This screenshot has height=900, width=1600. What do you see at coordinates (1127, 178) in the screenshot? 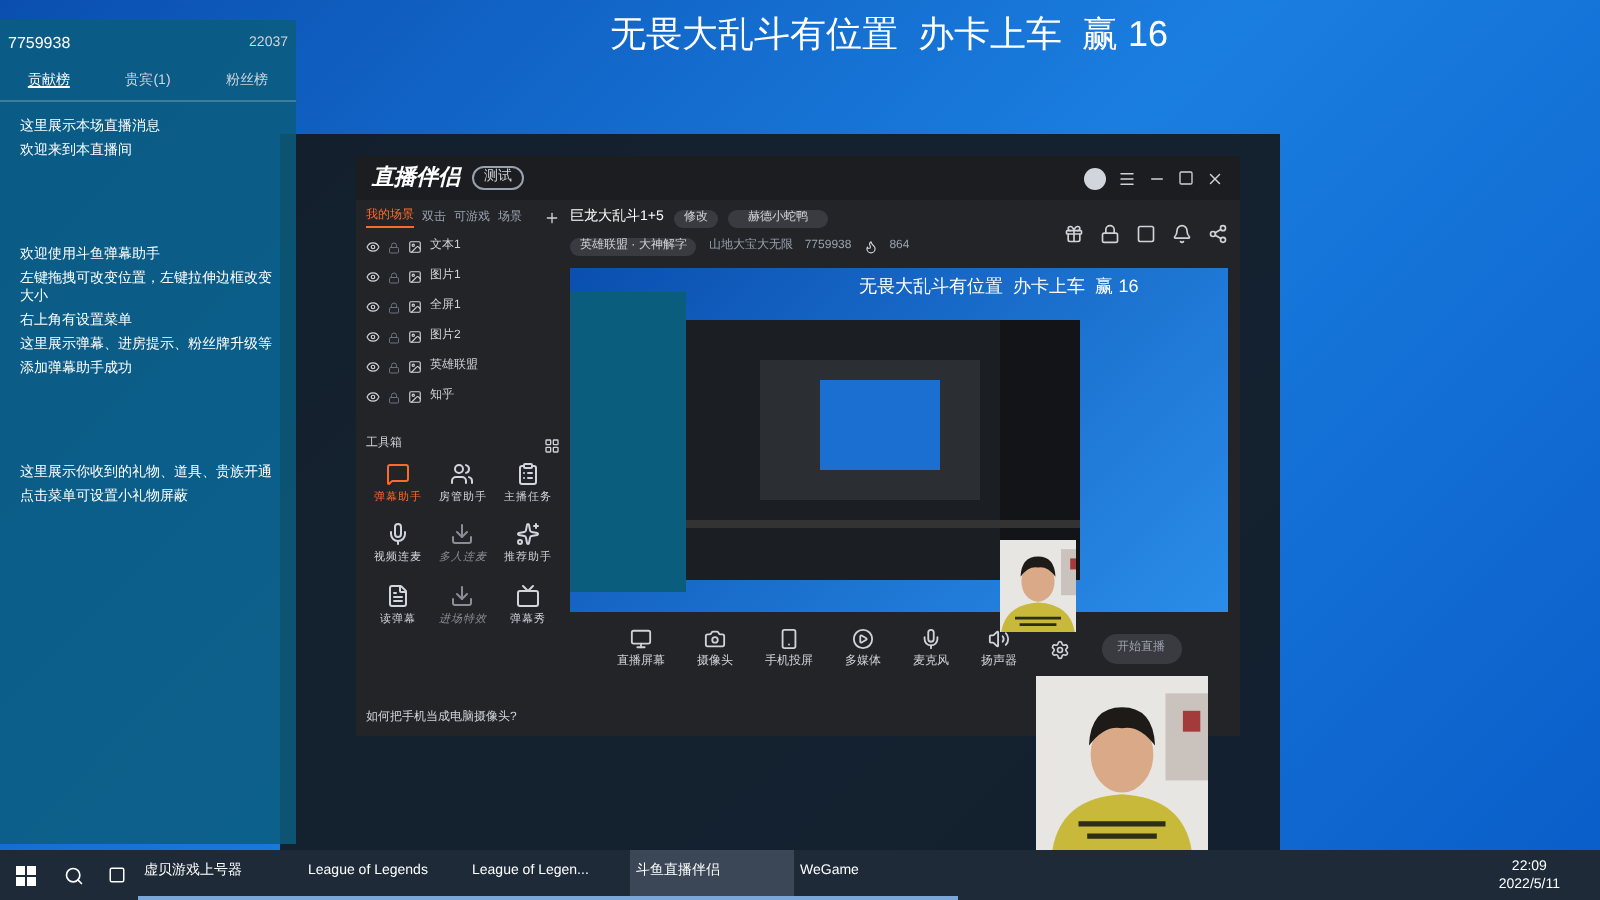
I see `menu-icon` at bounding box center [1127, 178].